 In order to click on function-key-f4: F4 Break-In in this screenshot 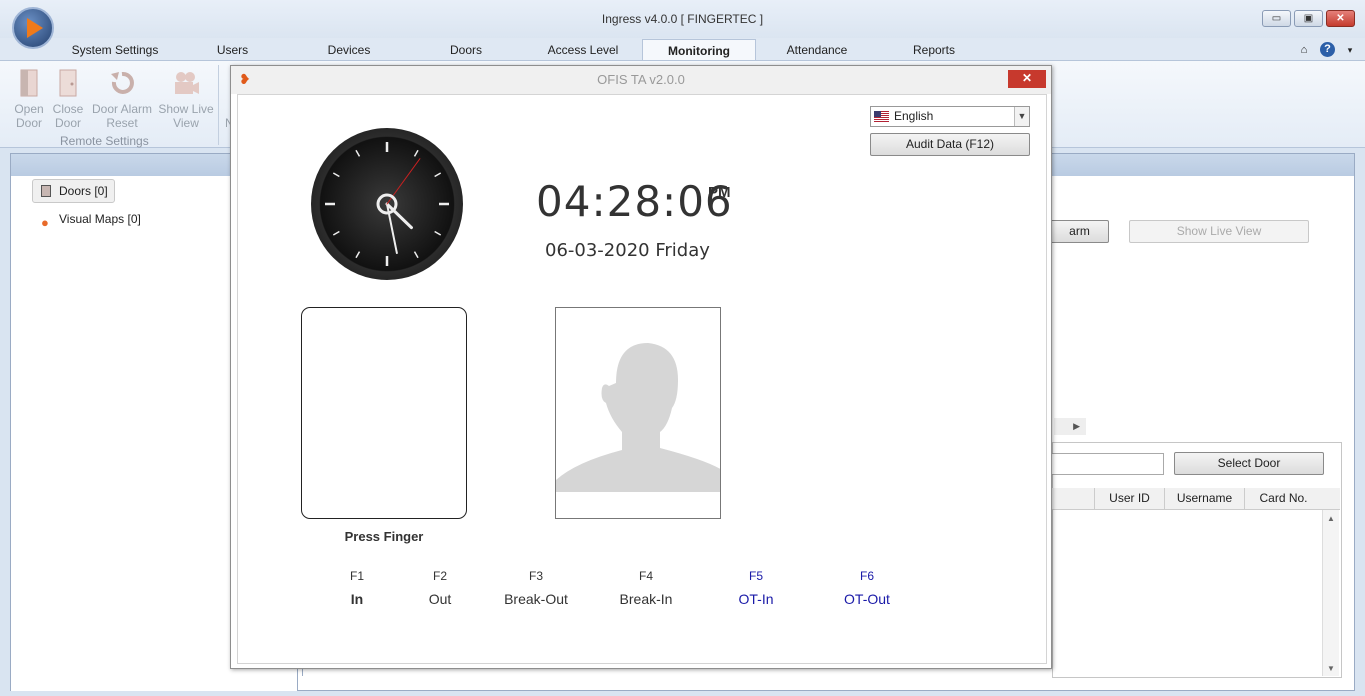, I will do `click(646, 588)`.